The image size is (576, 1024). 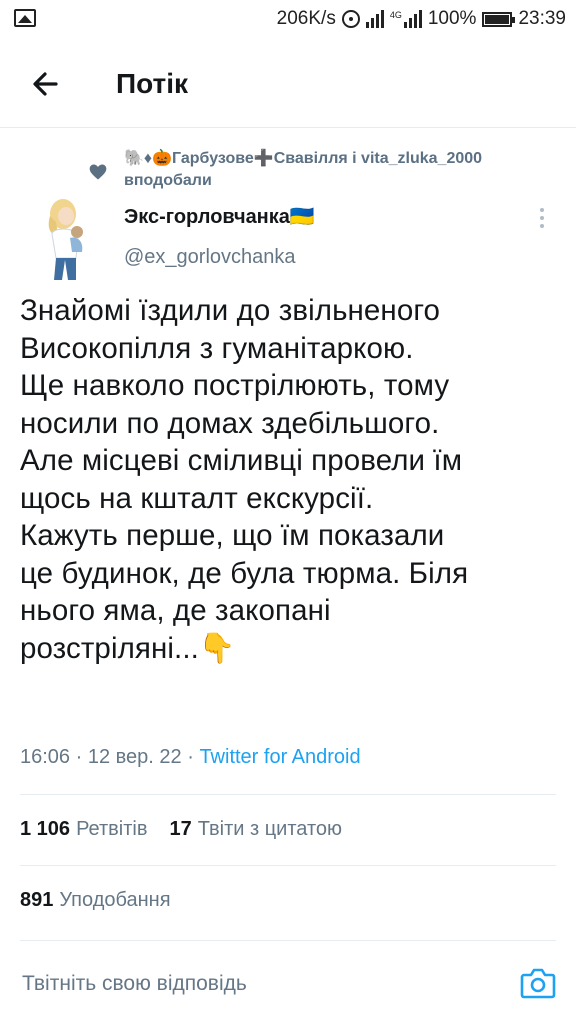 I want to click on flag-emoji: 🇺🇦, so click(x=302, y=217).